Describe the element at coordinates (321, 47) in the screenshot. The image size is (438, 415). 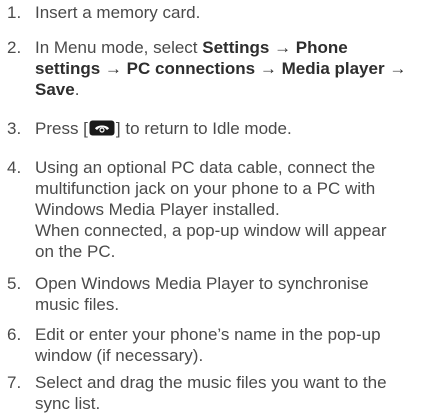
I see `menu-path-phone-settings-first-word: Phone` at that location.